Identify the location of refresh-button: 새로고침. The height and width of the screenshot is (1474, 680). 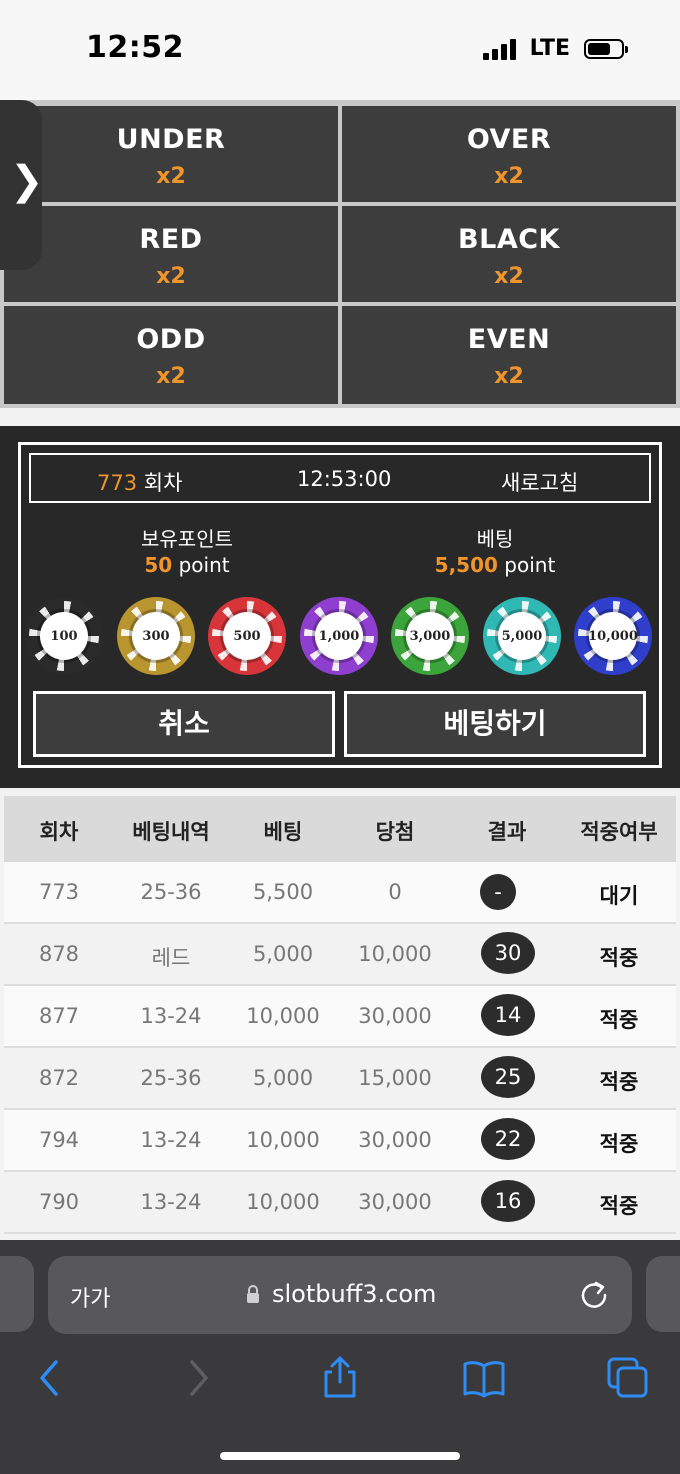
(539, 482).